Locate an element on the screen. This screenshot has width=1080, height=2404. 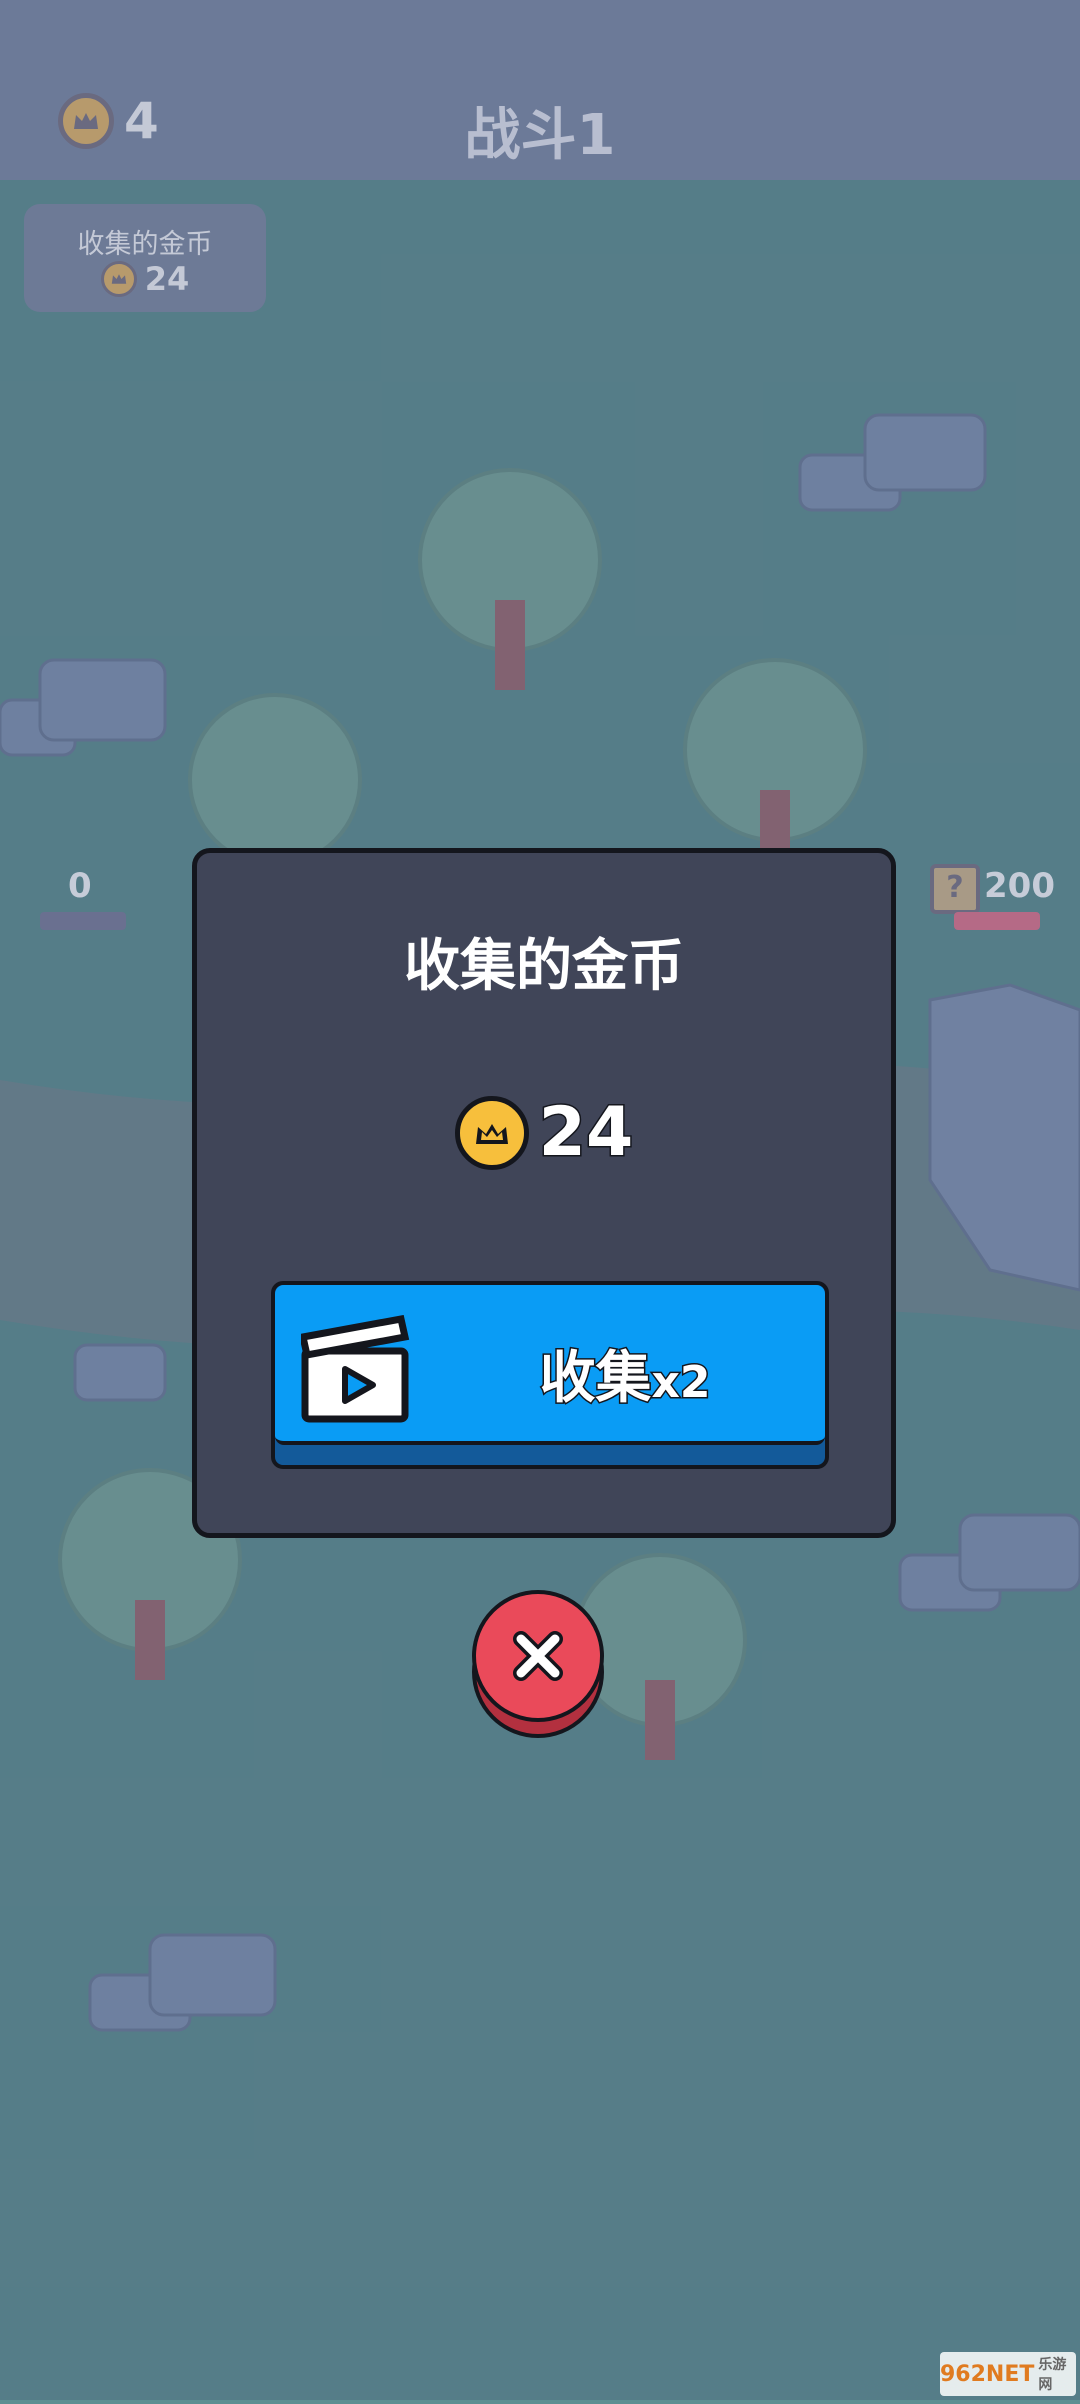
left-hp-bar is located at coordinates (83, 921).